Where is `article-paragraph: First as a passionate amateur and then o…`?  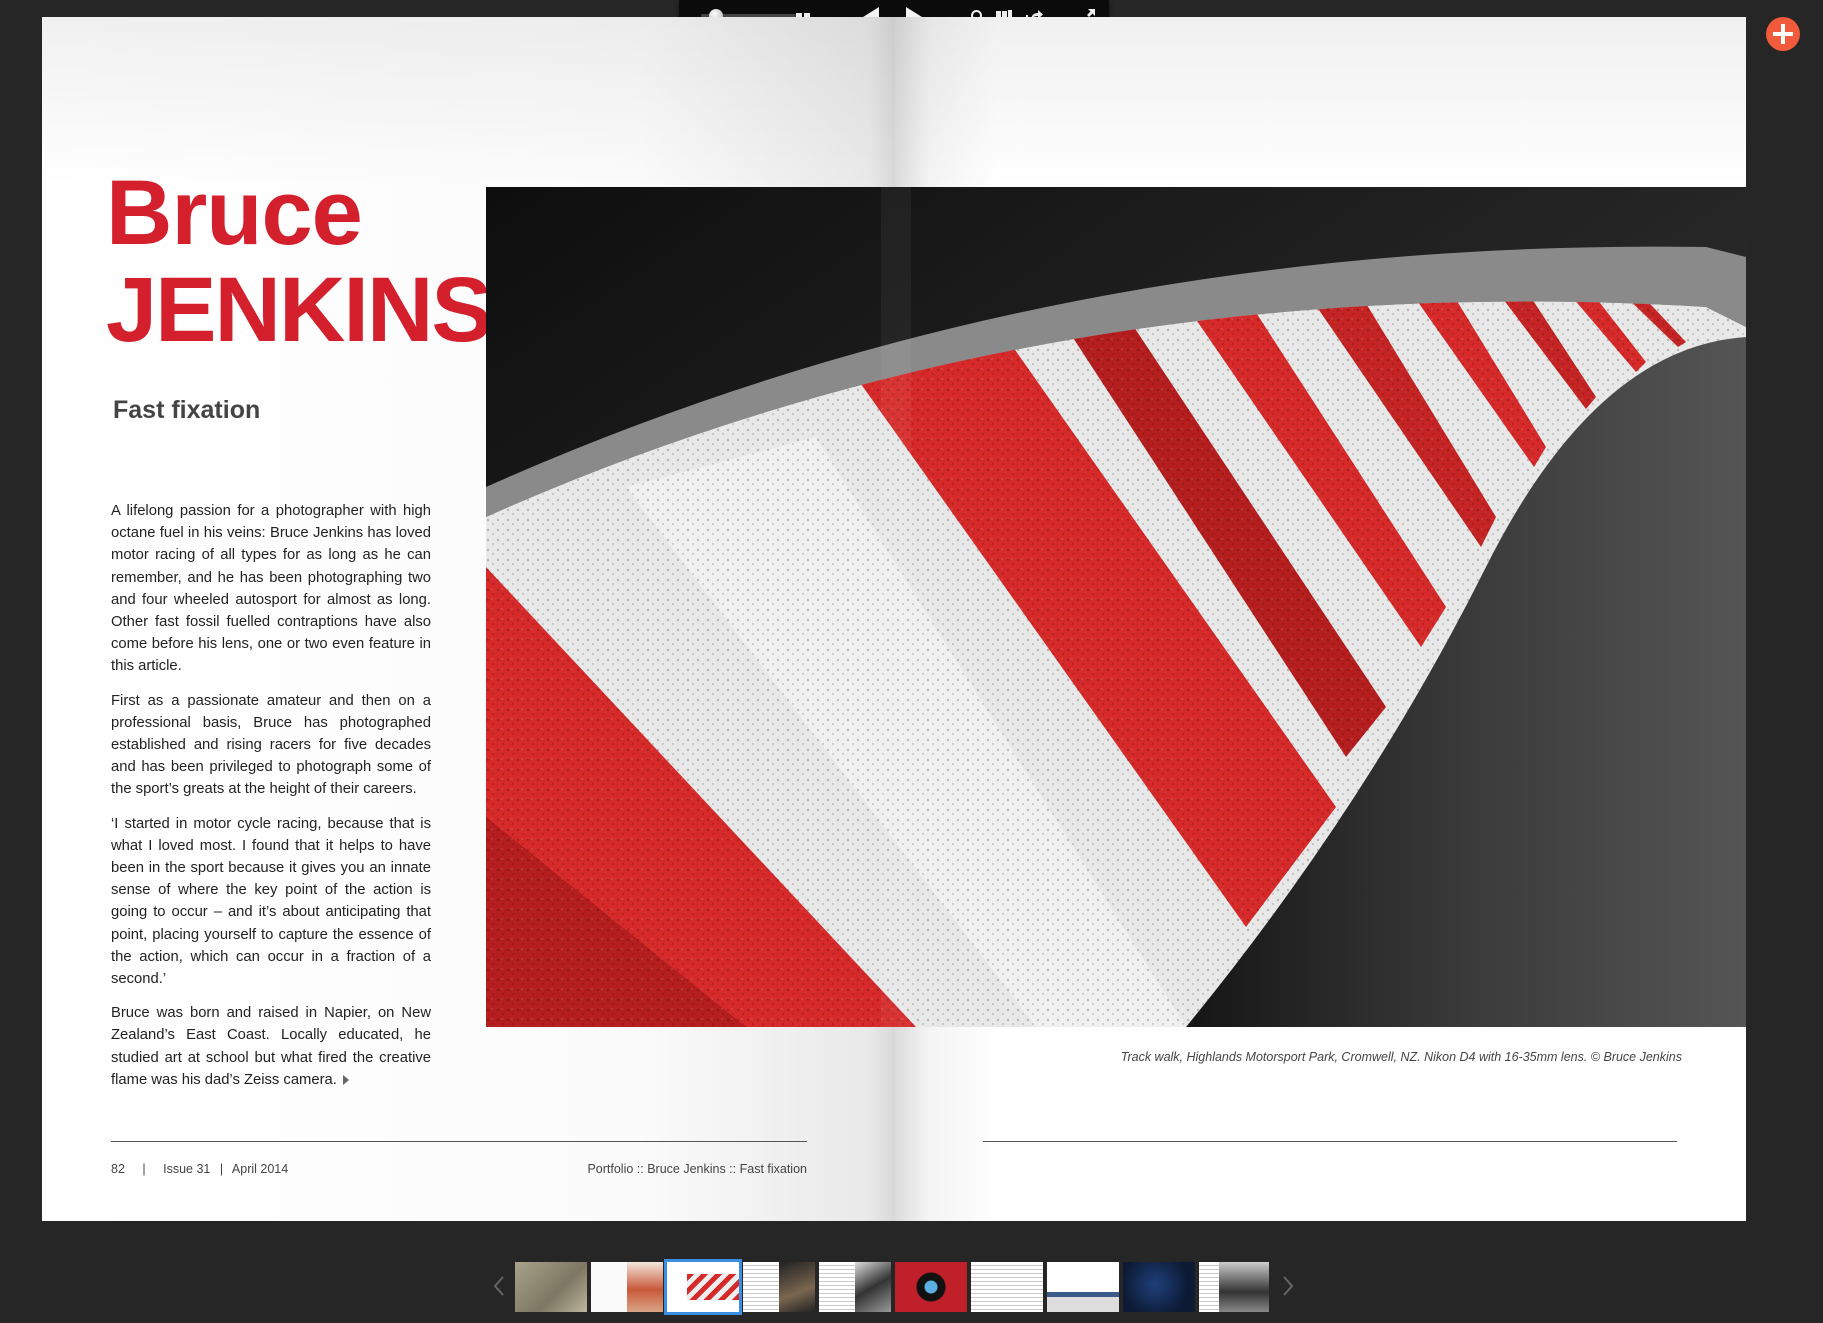
article-paragraph: First as a passionate amateur and then o… is located at coordinates (271, 745).